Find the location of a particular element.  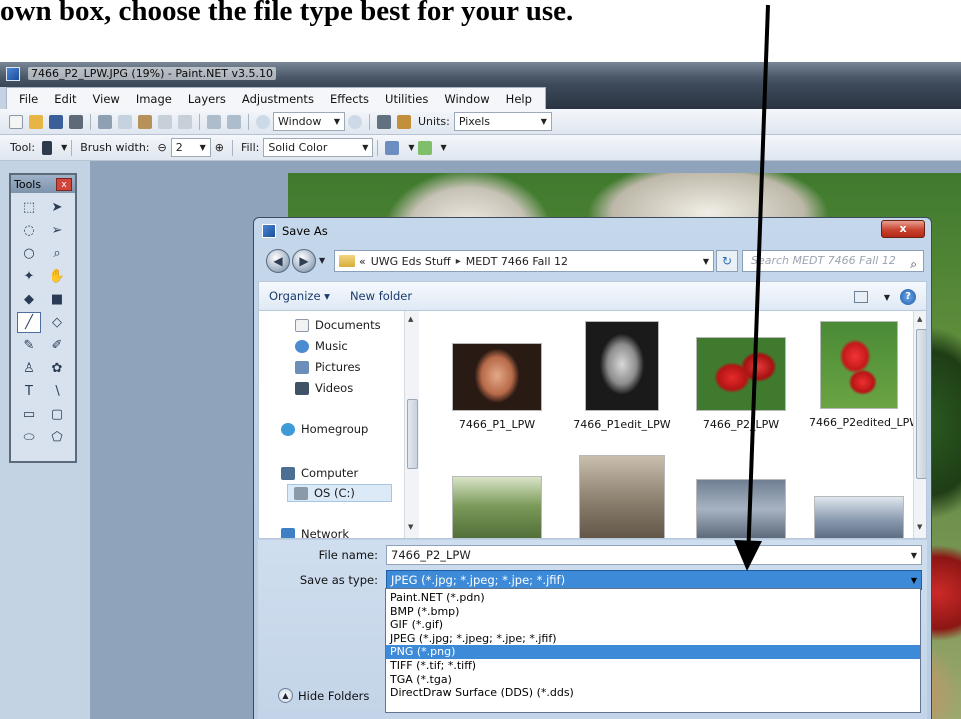

menu-file: File is located at coordinates (28, 99).